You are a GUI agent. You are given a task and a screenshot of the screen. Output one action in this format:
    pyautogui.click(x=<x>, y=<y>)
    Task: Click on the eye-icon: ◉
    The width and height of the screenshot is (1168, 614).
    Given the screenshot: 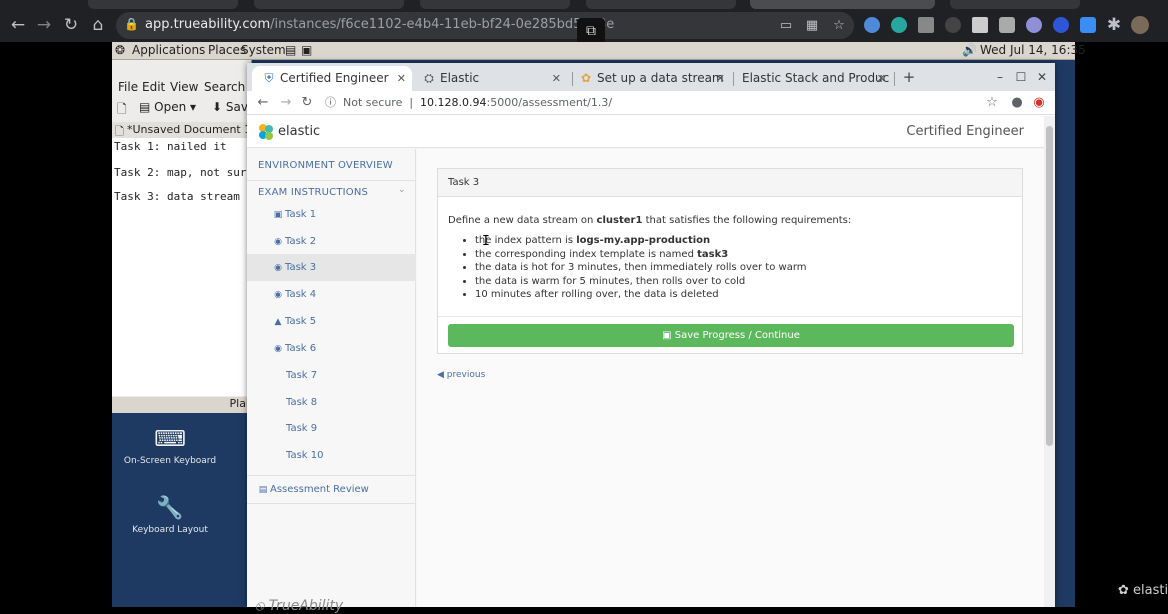 What is the action you would take?
    pyautogui.click(x=278, y=349)
    